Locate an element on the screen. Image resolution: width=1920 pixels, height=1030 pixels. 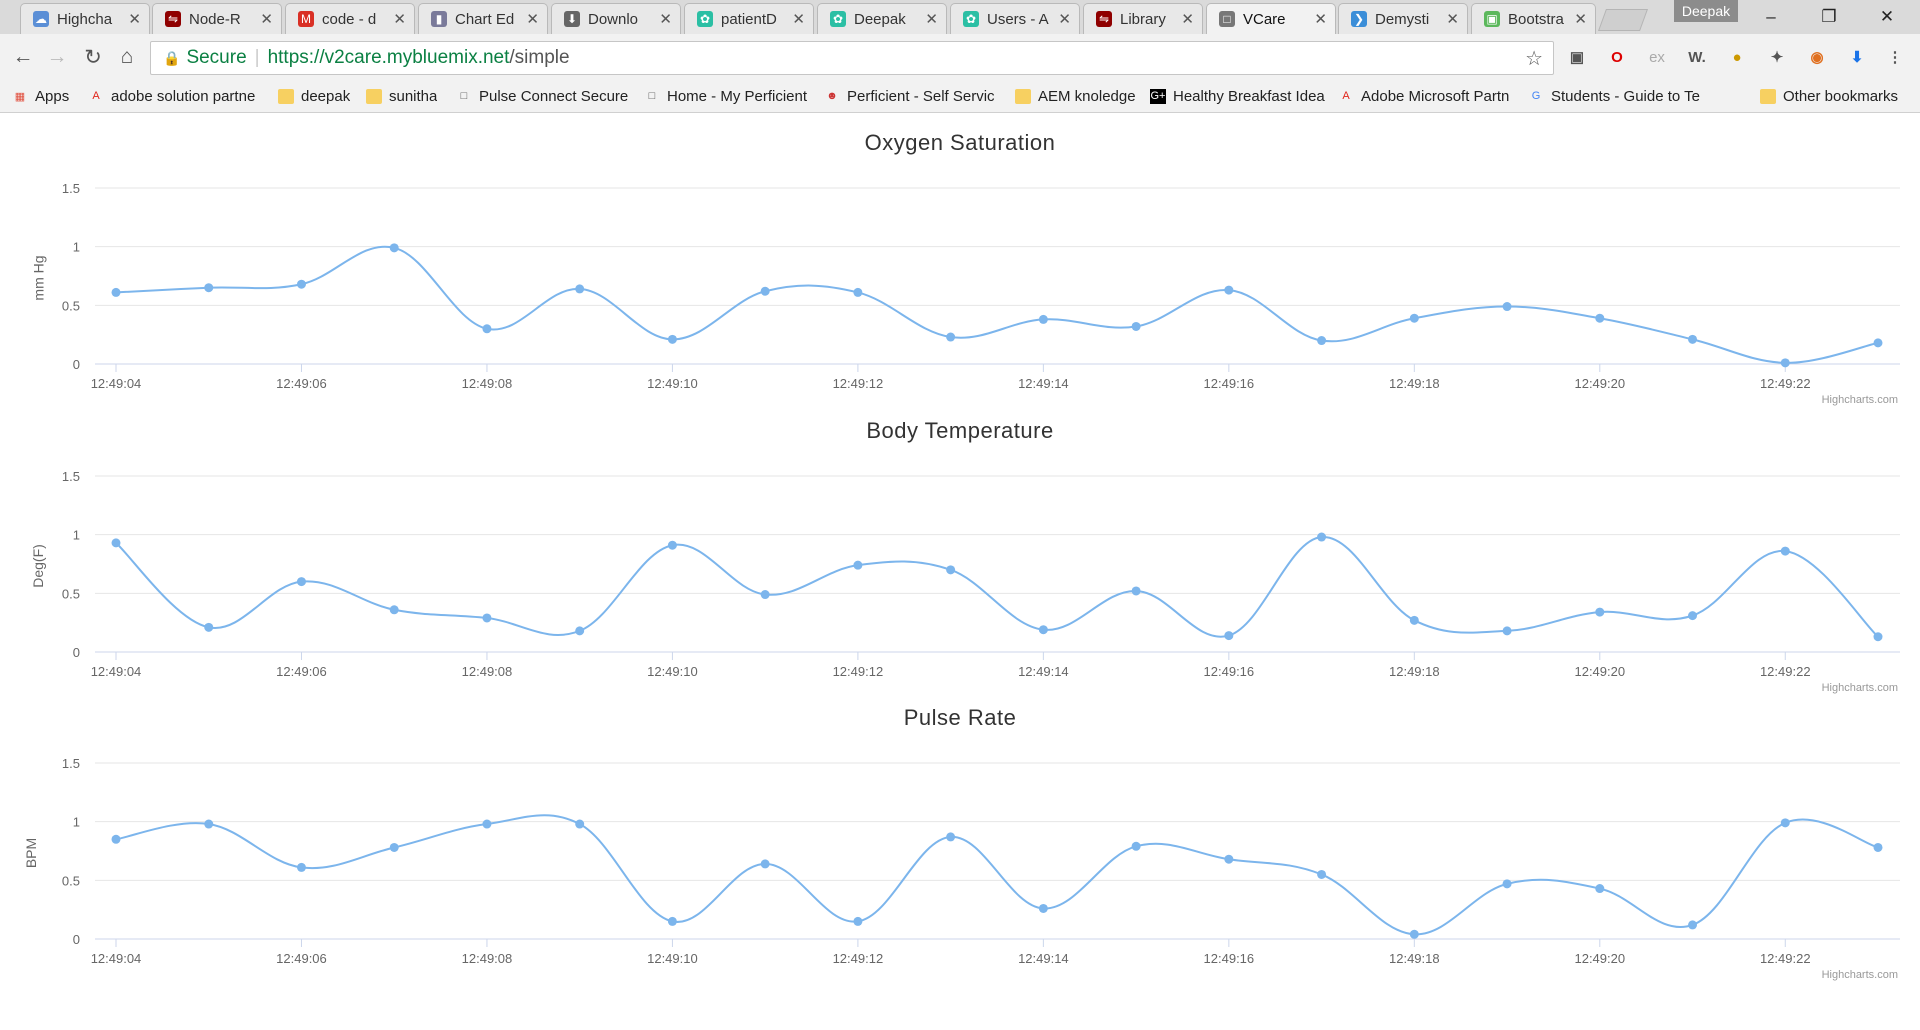
opera-icon: O is located at coordinates (1617, 57).